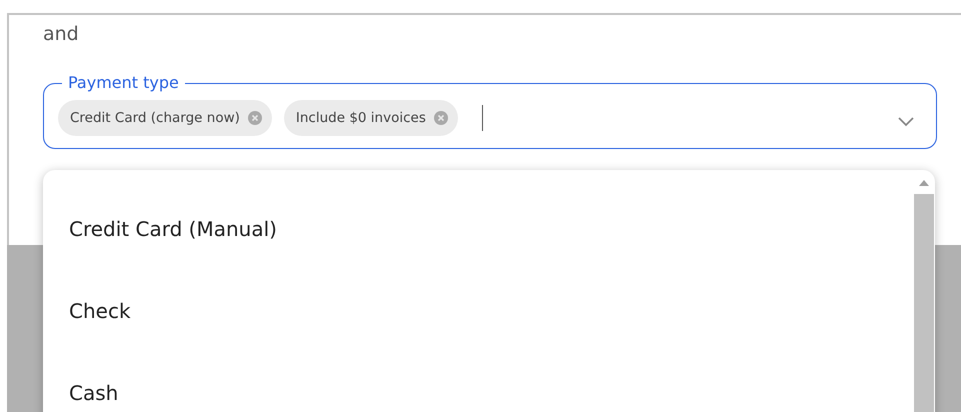  I want to click on scrollbar-thumb, so click(924, 303).